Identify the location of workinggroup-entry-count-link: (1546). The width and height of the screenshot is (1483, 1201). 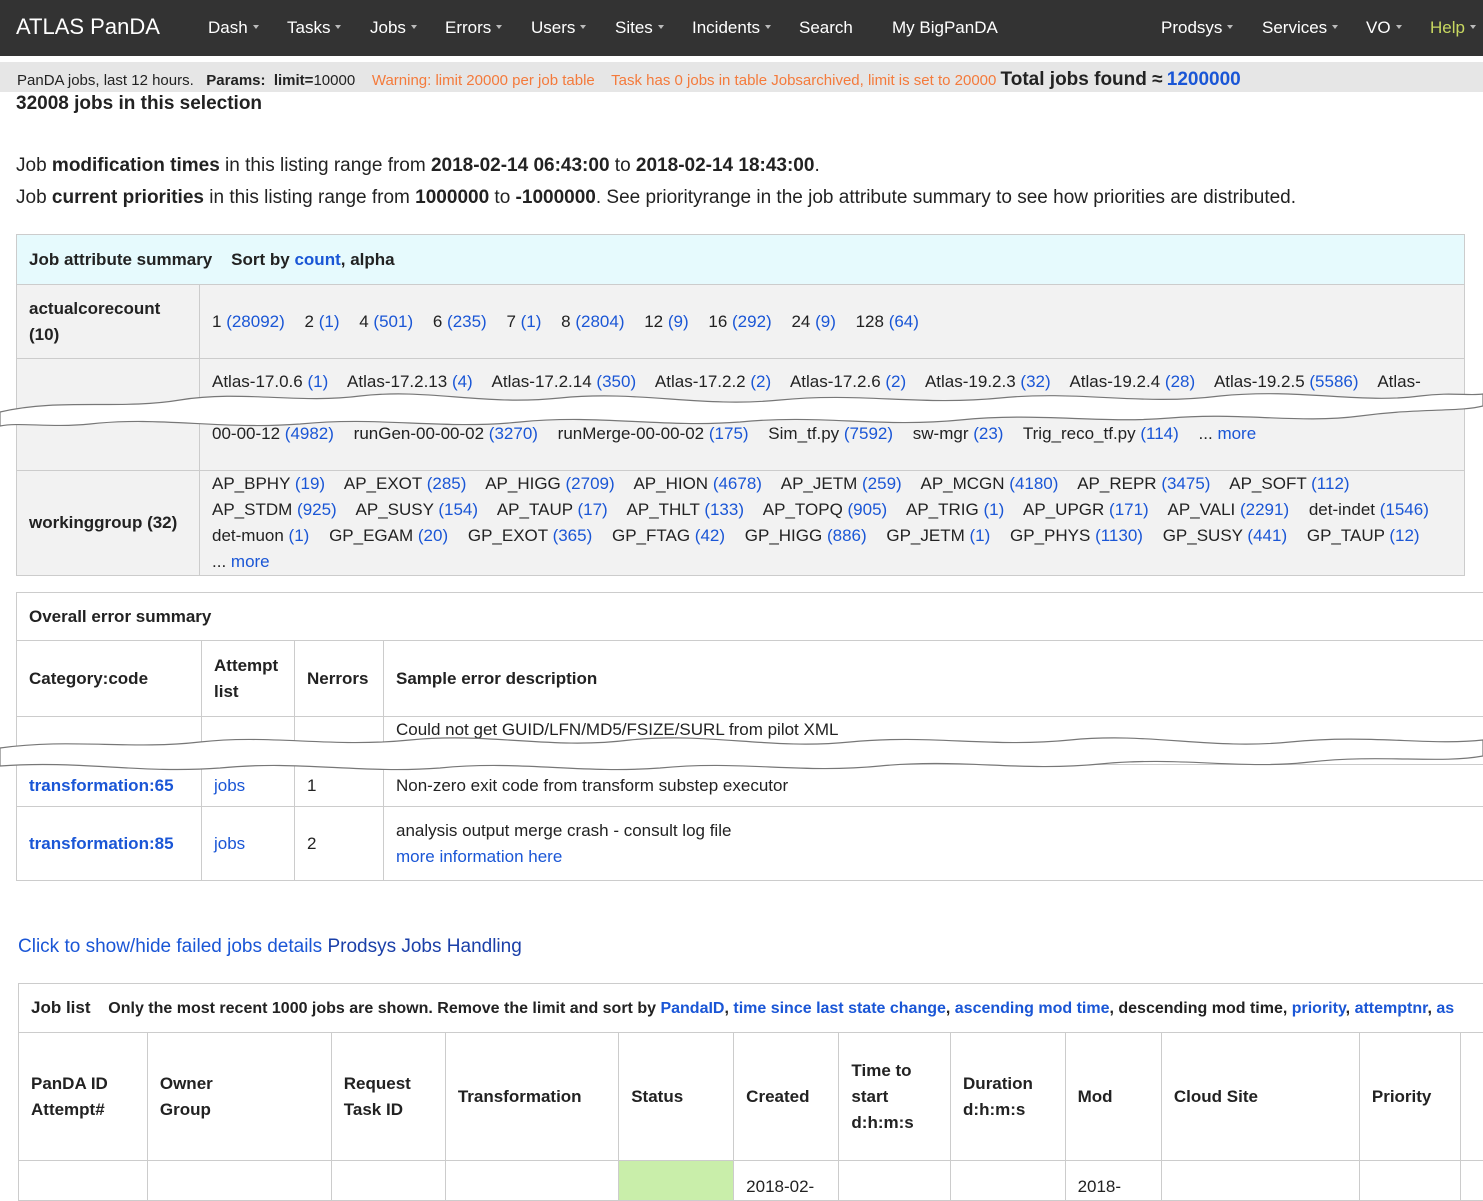
(1404, 509).